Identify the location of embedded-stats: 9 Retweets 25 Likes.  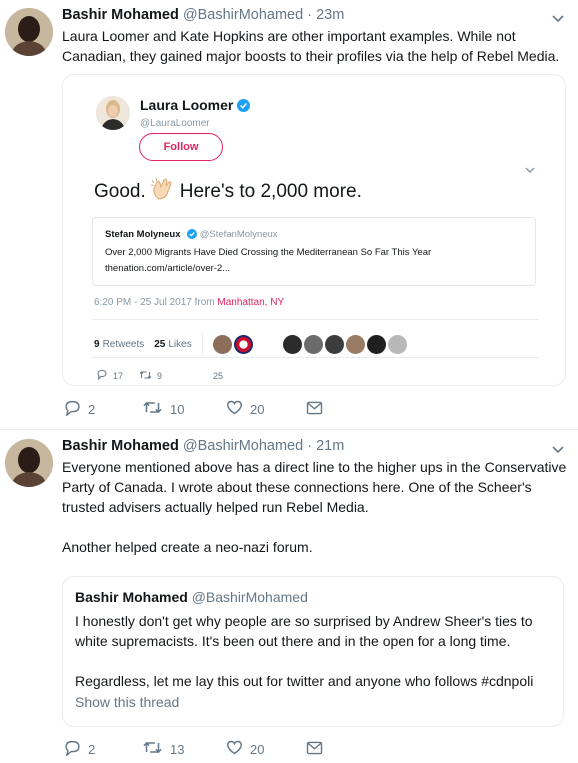
(251, 344).